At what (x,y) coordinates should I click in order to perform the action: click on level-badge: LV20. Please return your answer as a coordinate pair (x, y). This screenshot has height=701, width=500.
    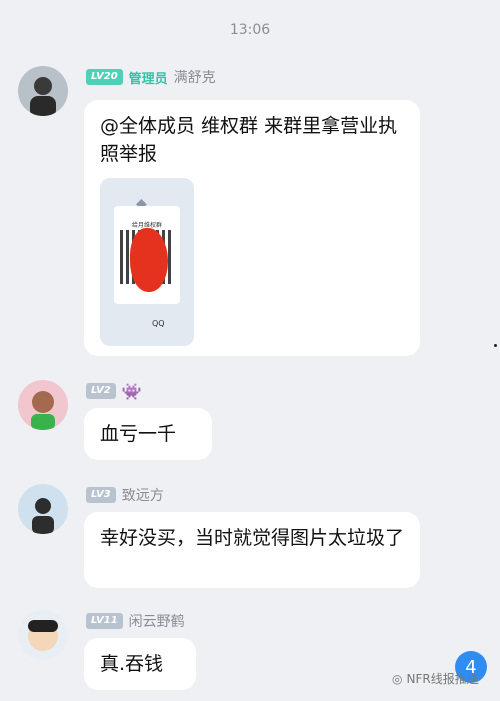
    Looking at the image, I should click on (104, 77).